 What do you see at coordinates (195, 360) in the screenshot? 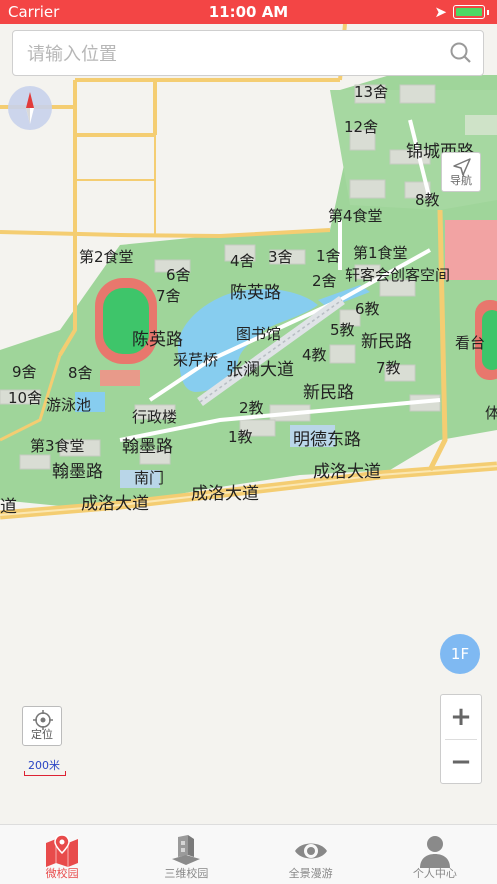
I see `map-label-caiqinqiao: 采芹桥` at bounding box center [195, 360].